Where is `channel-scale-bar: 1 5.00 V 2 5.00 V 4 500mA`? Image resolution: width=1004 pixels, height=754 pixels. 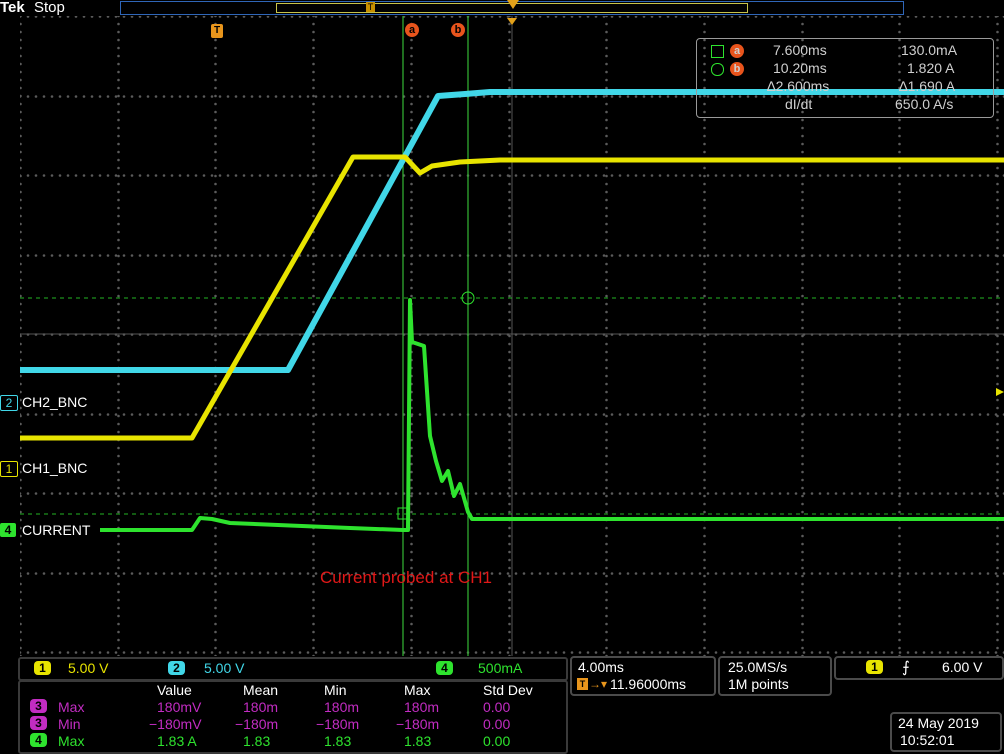
channel-scale-bar: 1 5.00 V 2 5.00 V 4 500mA is located at coordinates (293, 669).